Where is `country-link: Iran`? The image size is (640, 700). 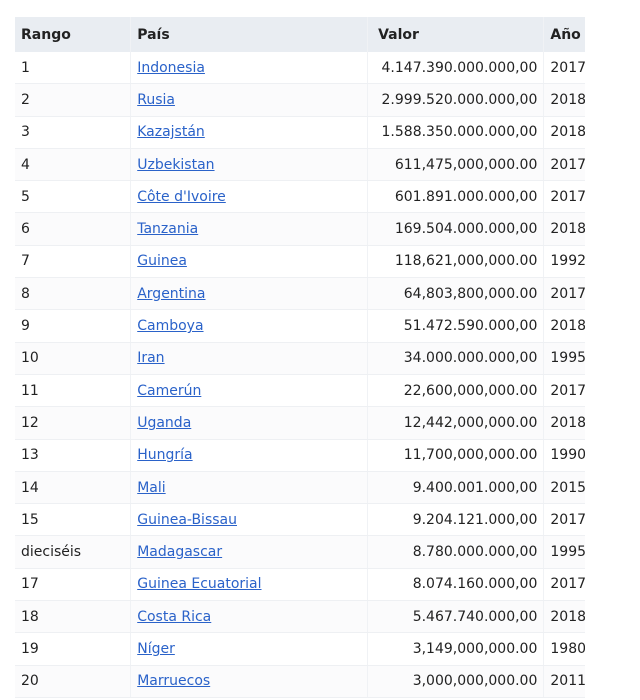
country-link: Iran is located at coordinates (150, 358).